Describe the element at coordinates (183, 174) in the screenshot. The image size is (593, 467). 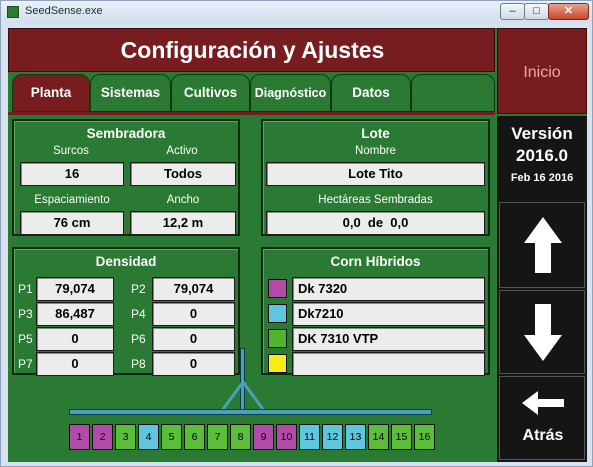
I see `activo-field: Todos` at that location.